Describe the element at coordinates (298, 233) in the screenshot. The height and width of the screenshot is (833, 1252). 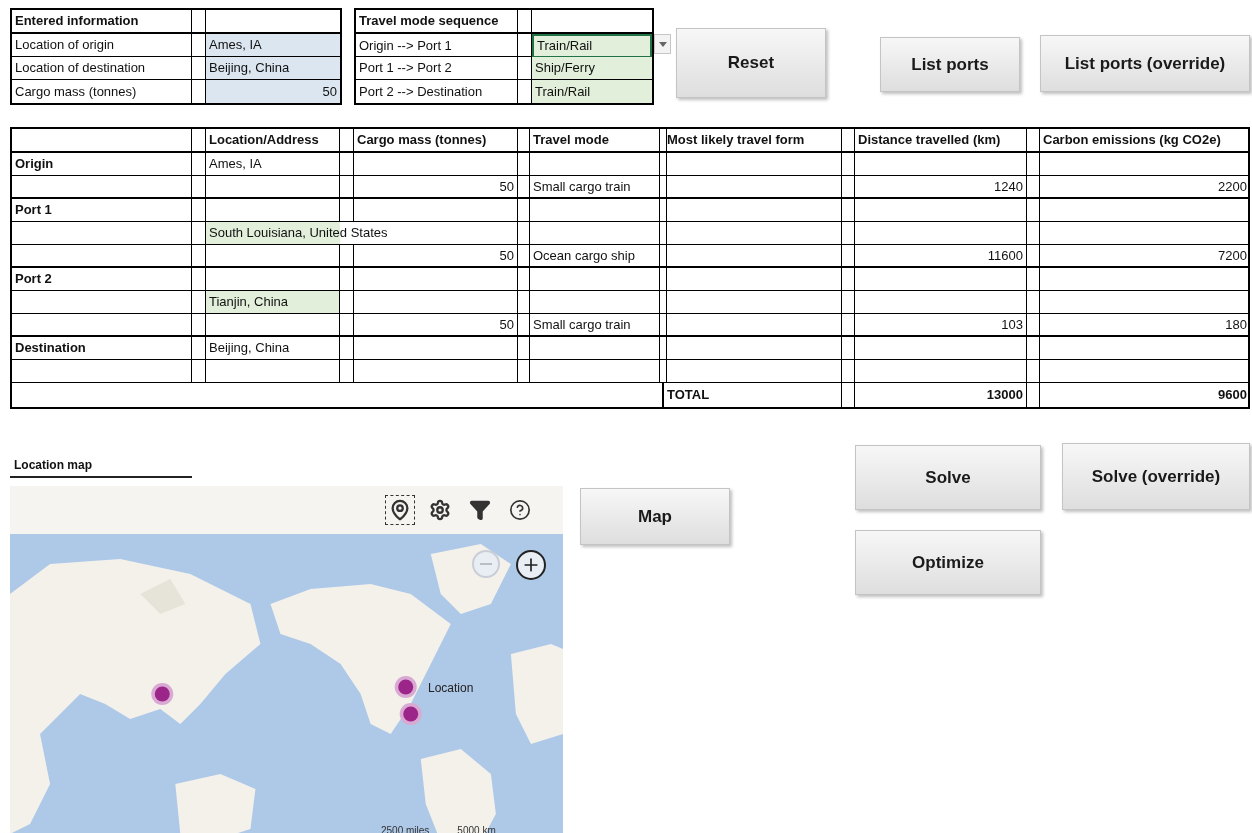
I see `table-cell-text: South Louisiana, United States` at that location.